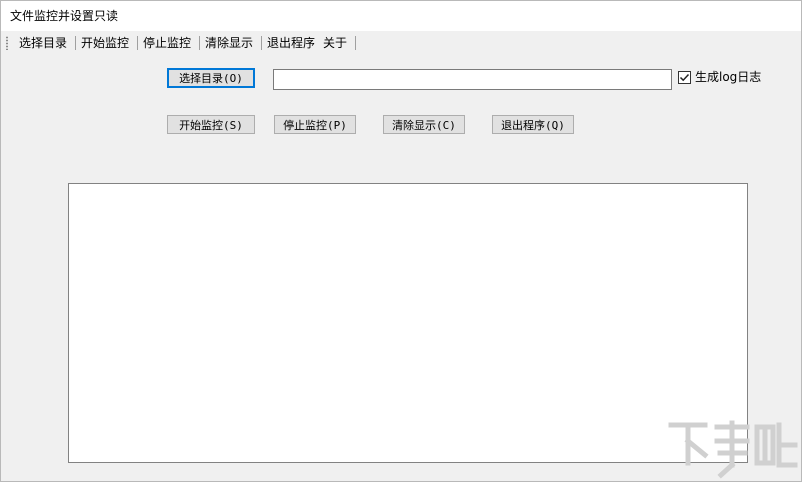  Describe the element at coordinates (211, 124) in the screenshot. I see `start-monitor-button: 开始监控(S)` at that location.